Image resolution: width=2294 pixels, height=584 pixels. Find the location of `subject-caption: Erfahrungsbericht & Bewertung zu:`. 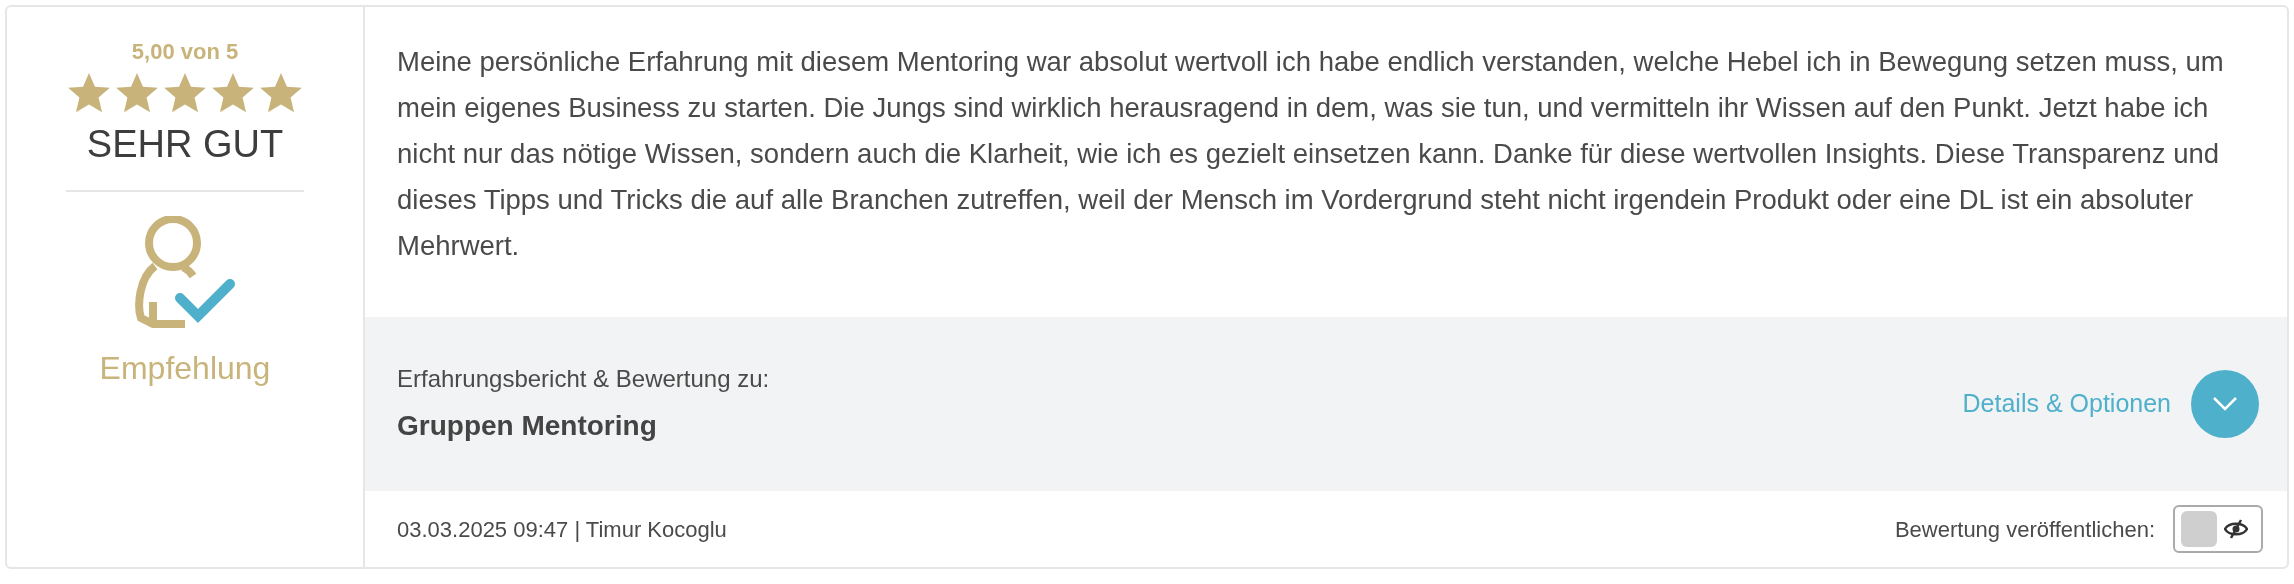

subject-caption: Erfahrungsbericht & Bewertung zu: is located at coordinates (583, 379).